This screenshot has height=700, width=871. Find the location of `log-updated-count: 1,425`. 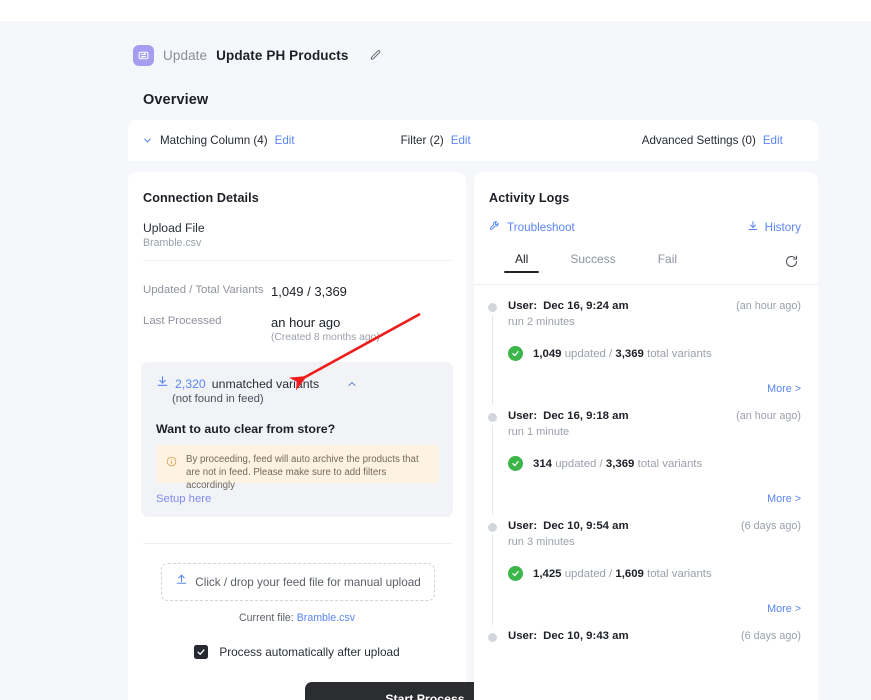

log-updated-count: 1,425 is located at coordinates (547, 573).